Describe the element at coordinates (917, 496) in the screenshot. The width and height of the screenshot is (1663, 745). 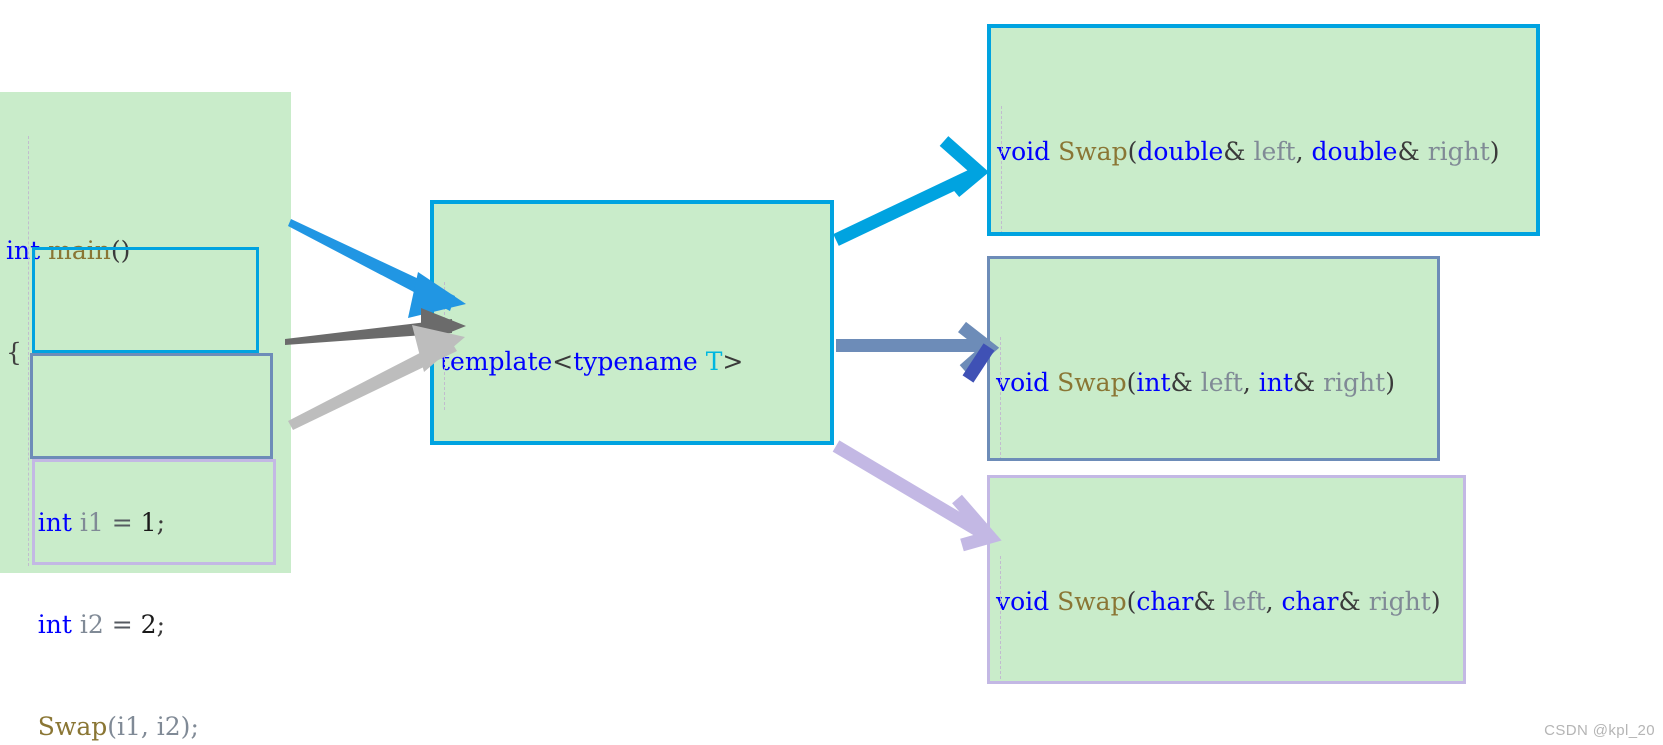
I see `arrow-template-to-char-instantiation` at that location.